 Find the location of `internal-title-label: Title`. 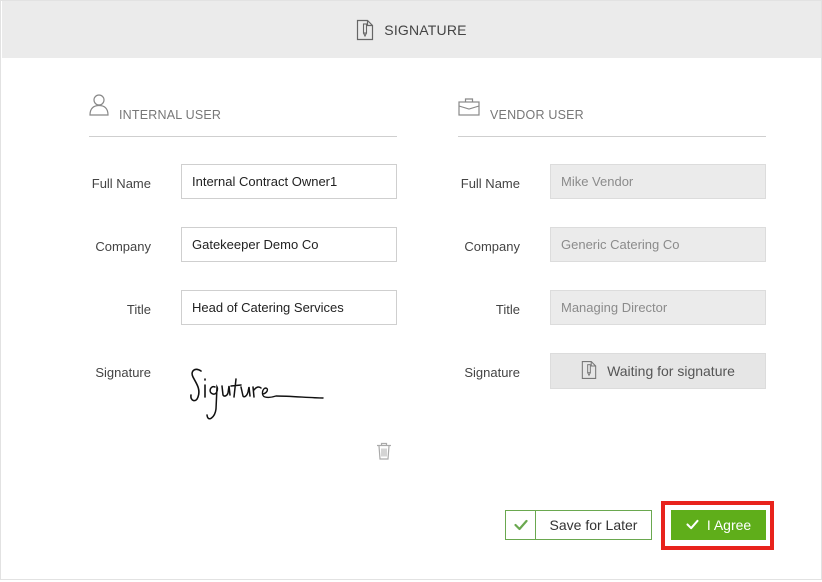

internal-title-label: Title is located at coordinates (138, 309).